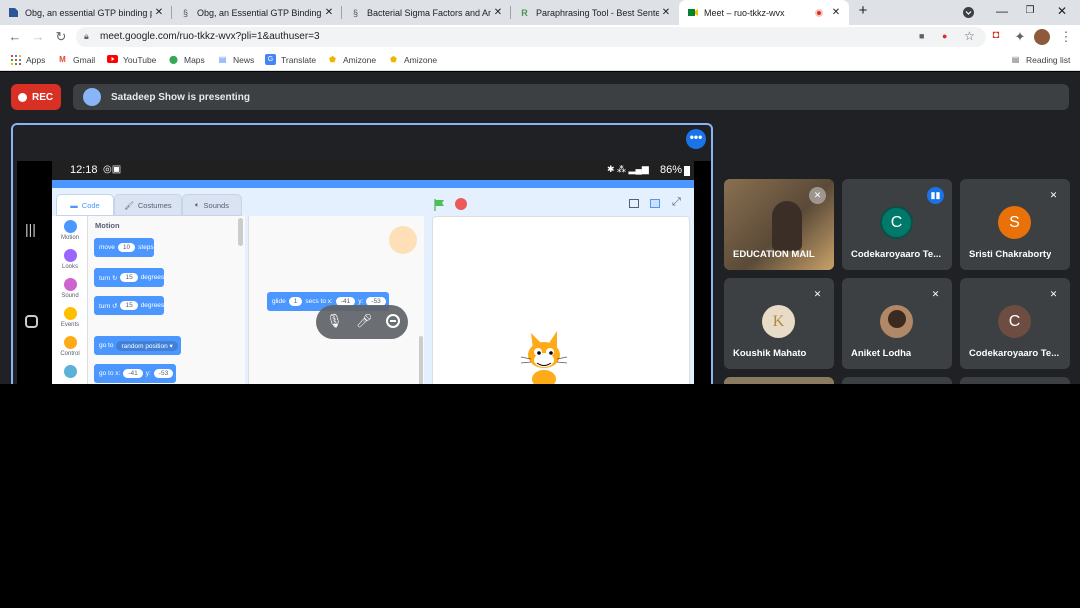  I want to click on extensions-puzzle-icon: ✦, so click(1020, 37).